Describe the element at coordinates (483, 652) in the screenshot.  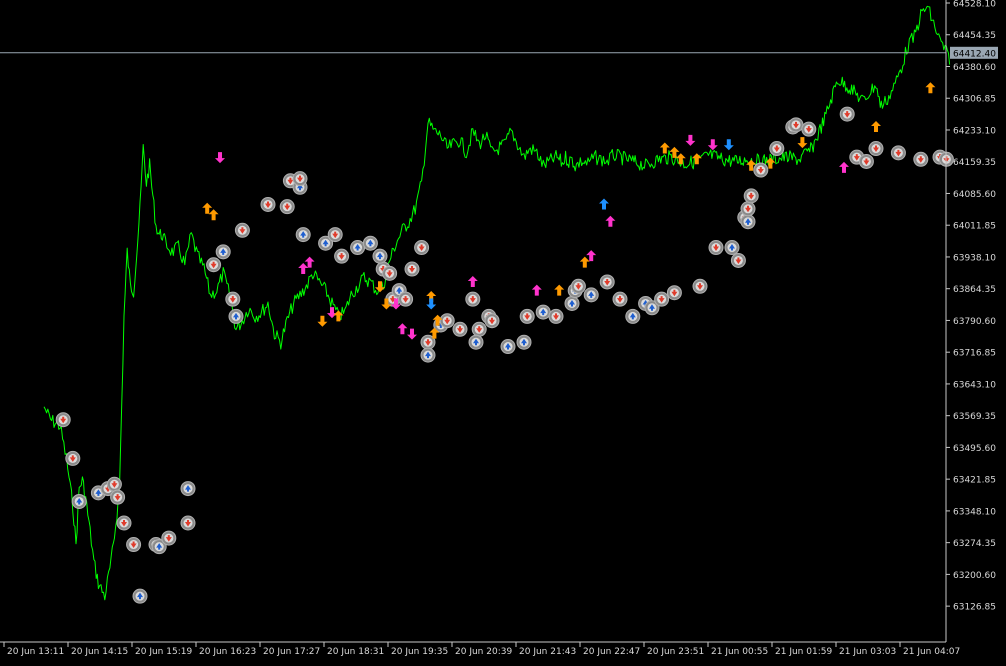
I see `x-tick-label: 20 Jun 20:39` at that location.